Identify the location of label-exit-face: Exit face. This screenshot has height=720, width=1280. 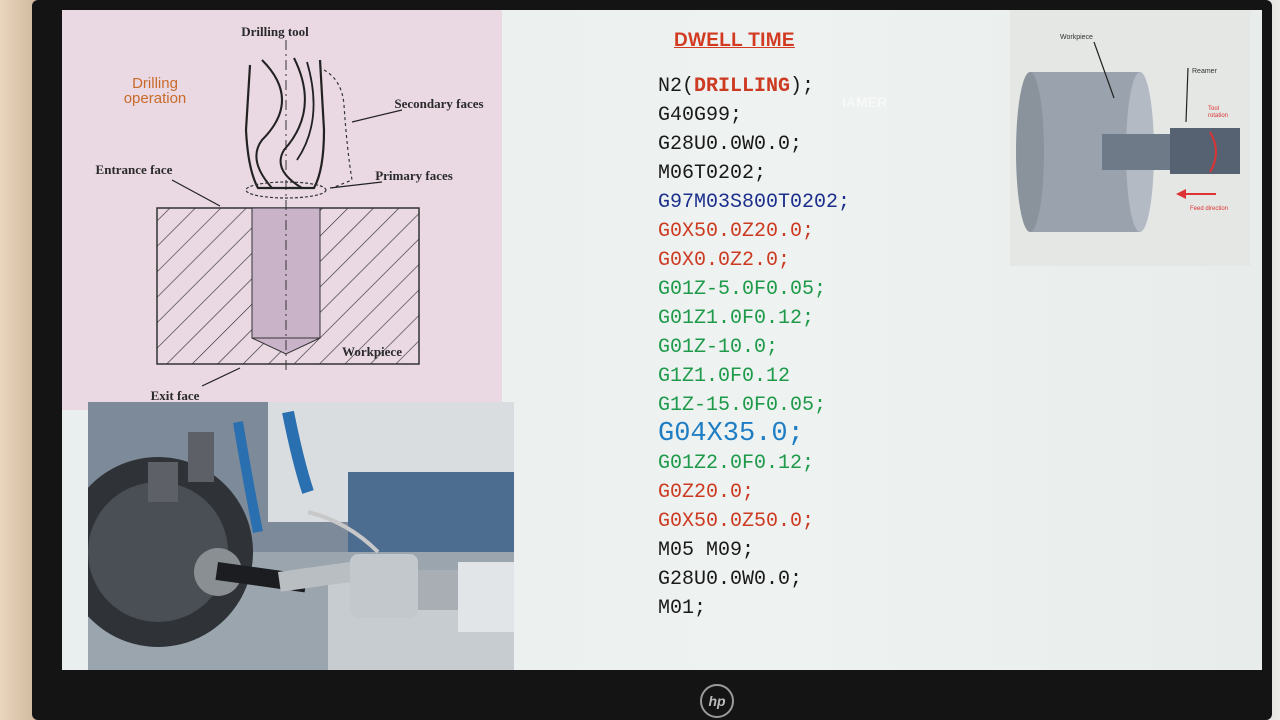
(175, 395).